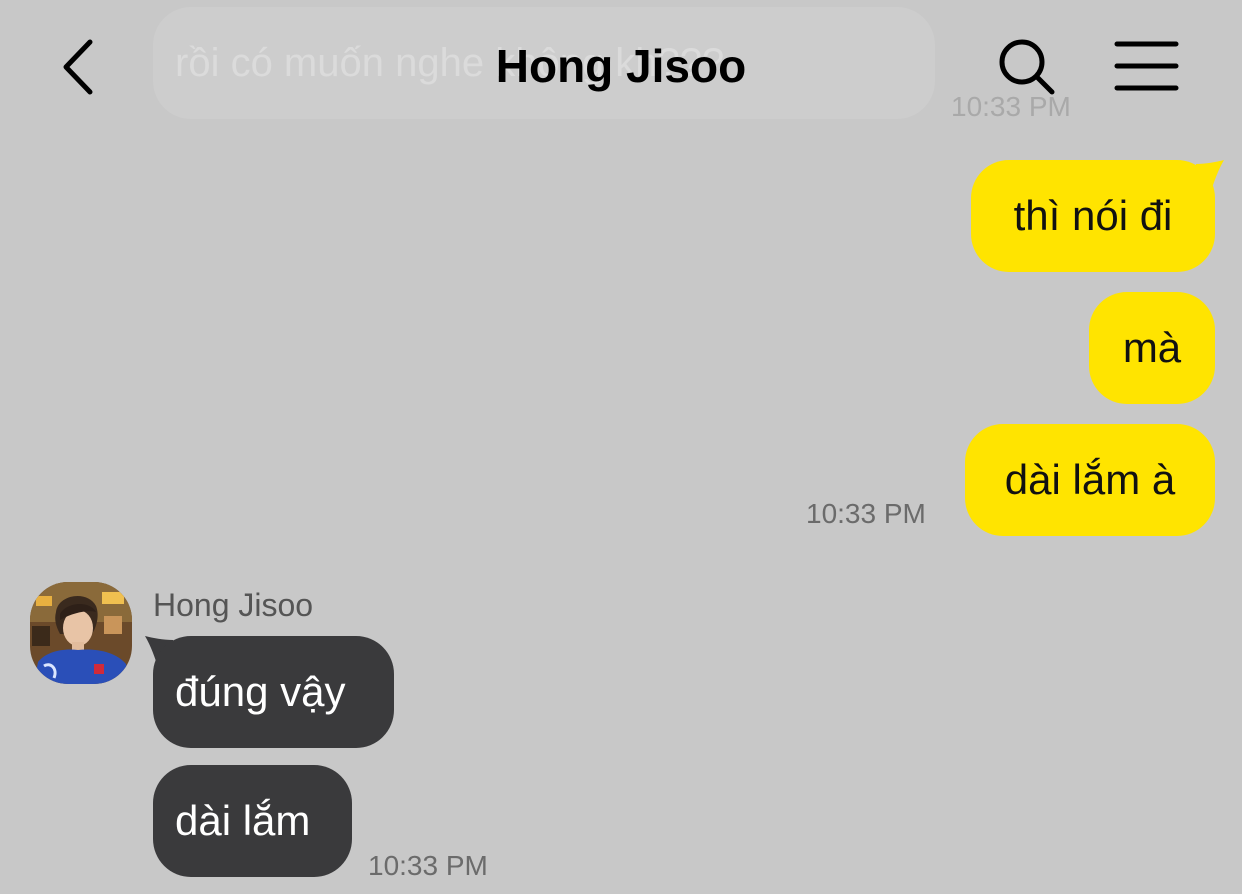 The image size is (1242, 894). Describe the element at coordinates (243, 820) in the screenshot. I see `message-text: dài lắm` at that location.